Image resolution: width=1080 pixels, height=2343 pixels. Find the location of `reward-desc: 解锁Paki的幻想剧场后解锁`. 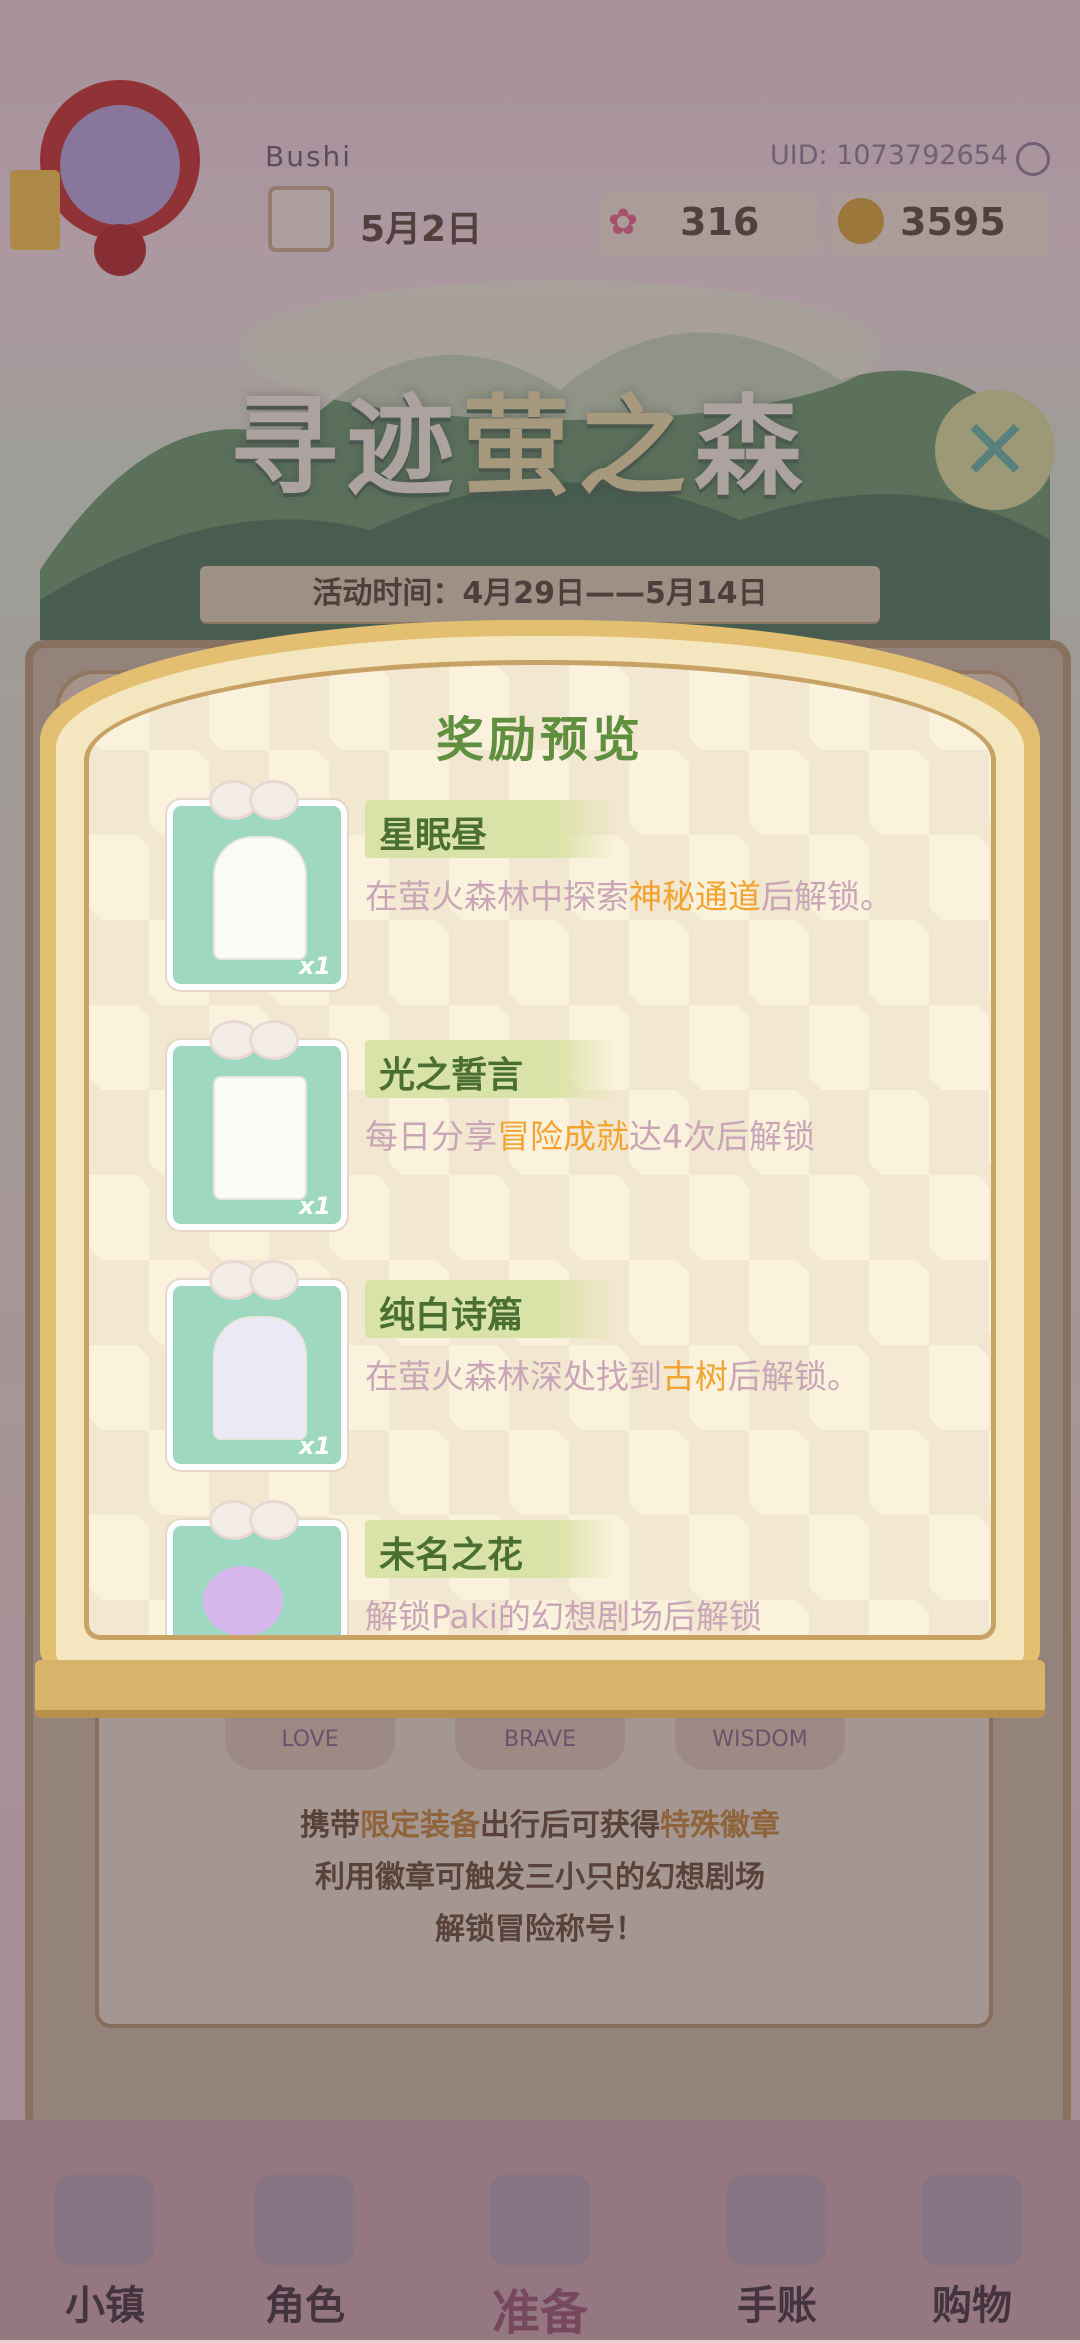

reward-desc: 解锁Paki的幻想剧场后解锁 is located at coordinates (563, 1616).